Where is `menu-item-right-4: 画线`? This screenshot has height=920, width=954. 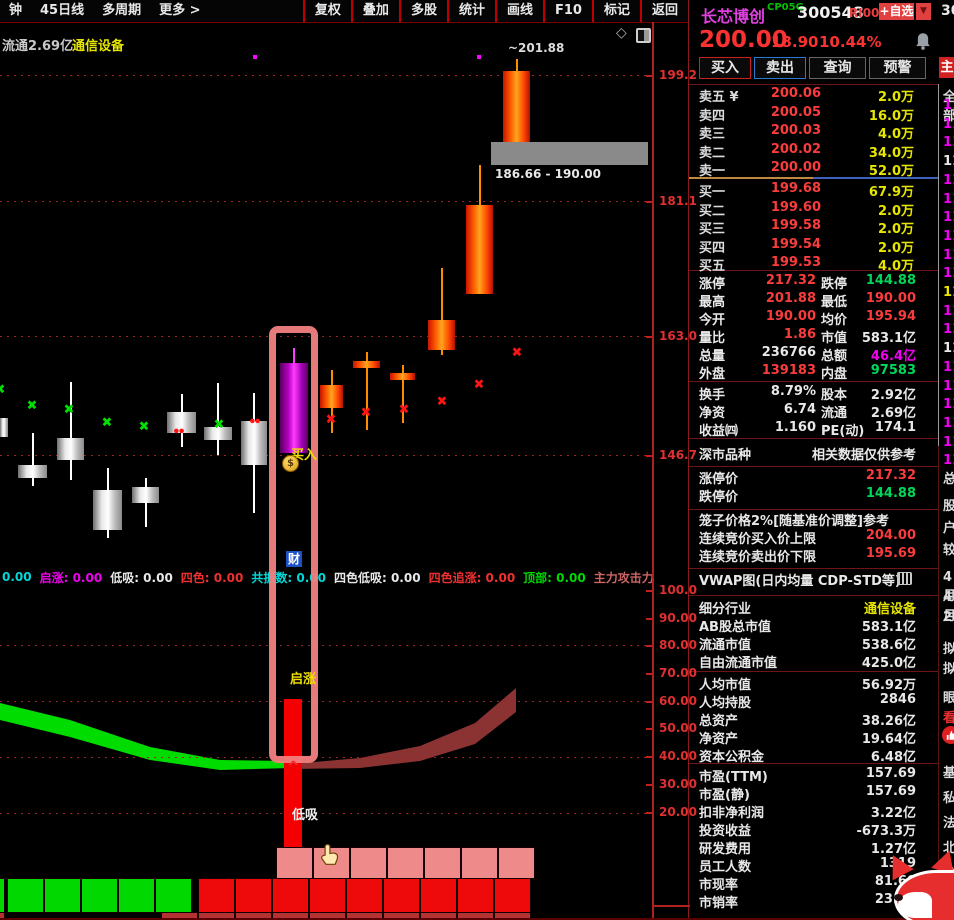 menu-item-right-4: 画线 is located at coordinates (518, 11).